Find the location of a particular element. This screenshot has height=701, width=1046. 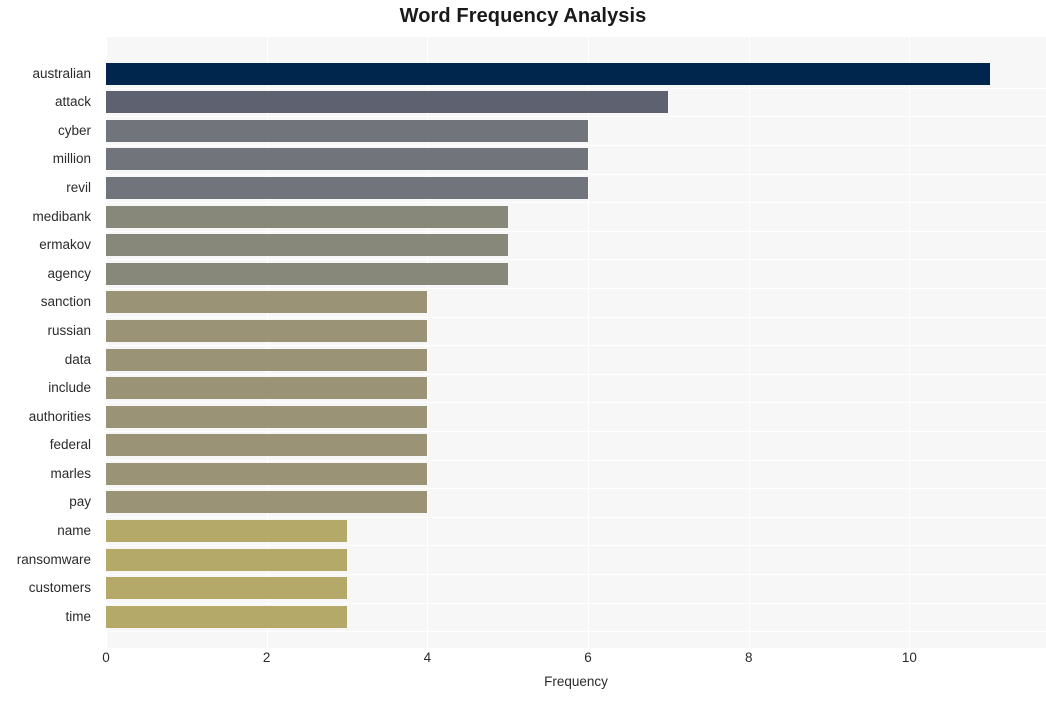

y-tick-label: name is located at coordinates (74, 531).